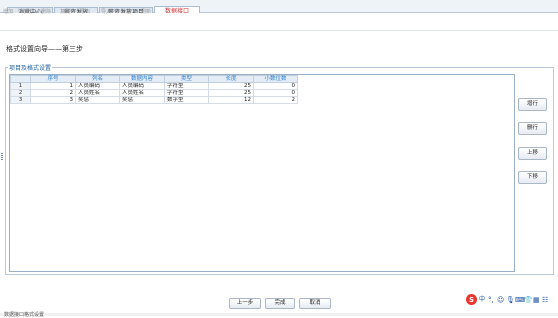 The width and height of the screenshot is (558, 318). What do you see at coordinates (532, 153) in the screenshot?
I see `move-up-button: 上移` at bounding box center [532, 153].